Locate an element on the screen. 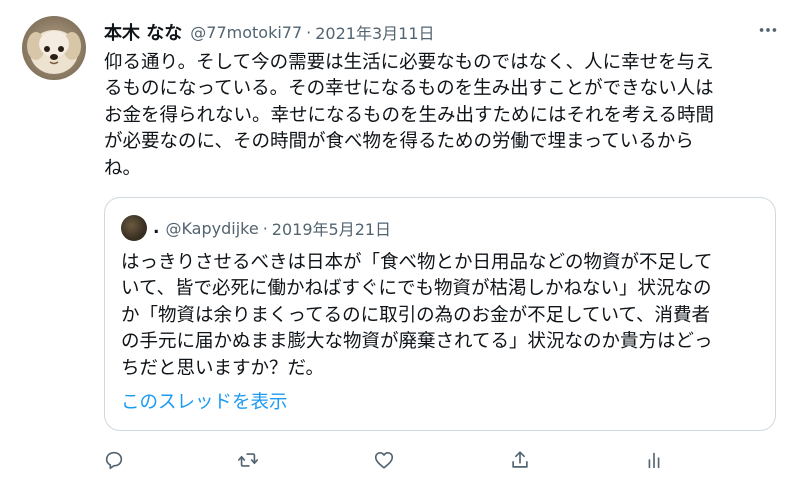  author-handle: @77motoki77 is located at coordinates (246, 32).